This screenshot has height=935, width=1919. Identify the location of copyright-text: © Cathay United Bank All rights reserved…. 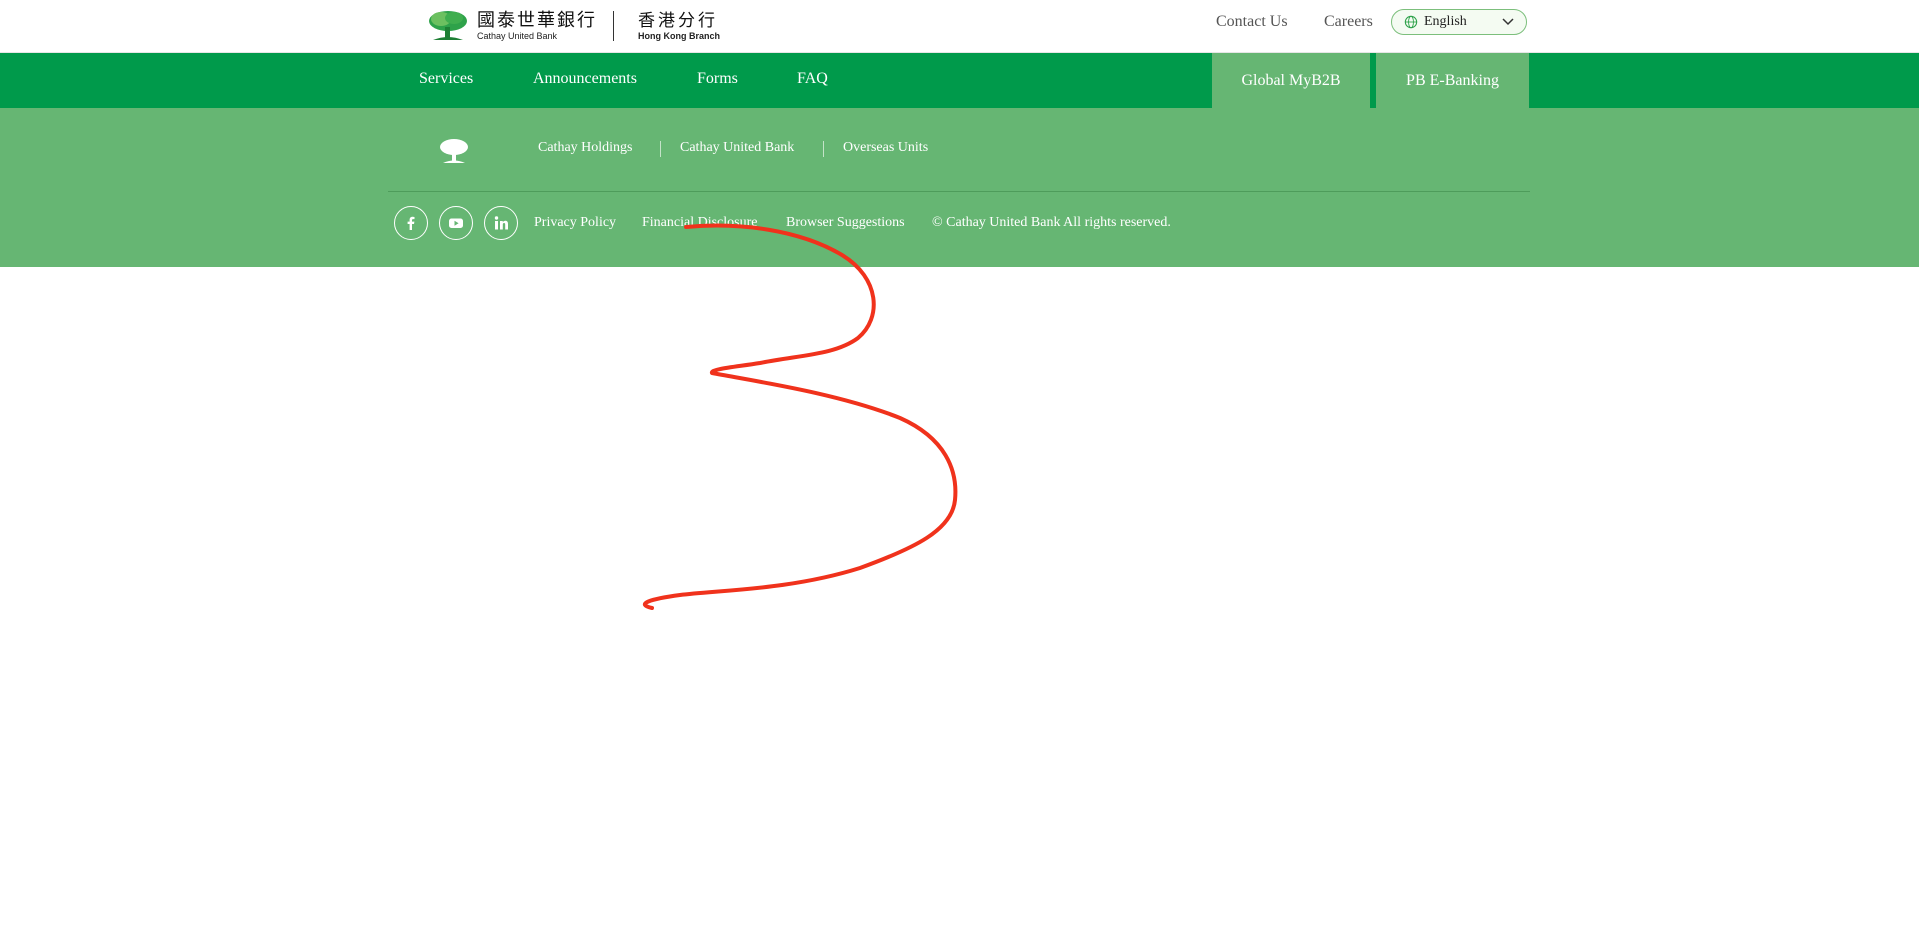
(1051, 222).